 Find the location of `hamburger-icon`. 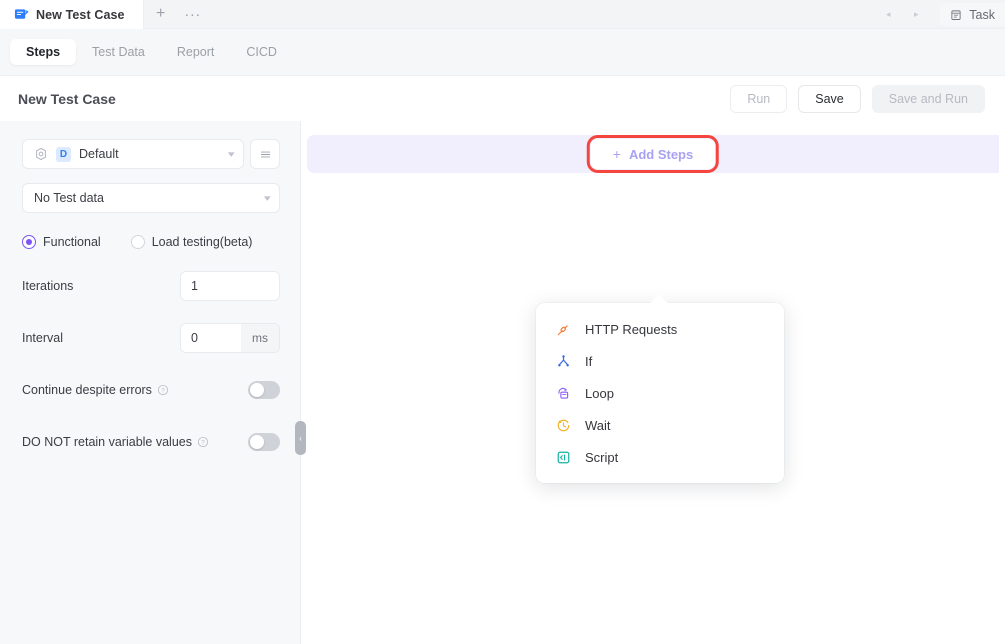

hamburger-icon is located at coordinates (265, 154).